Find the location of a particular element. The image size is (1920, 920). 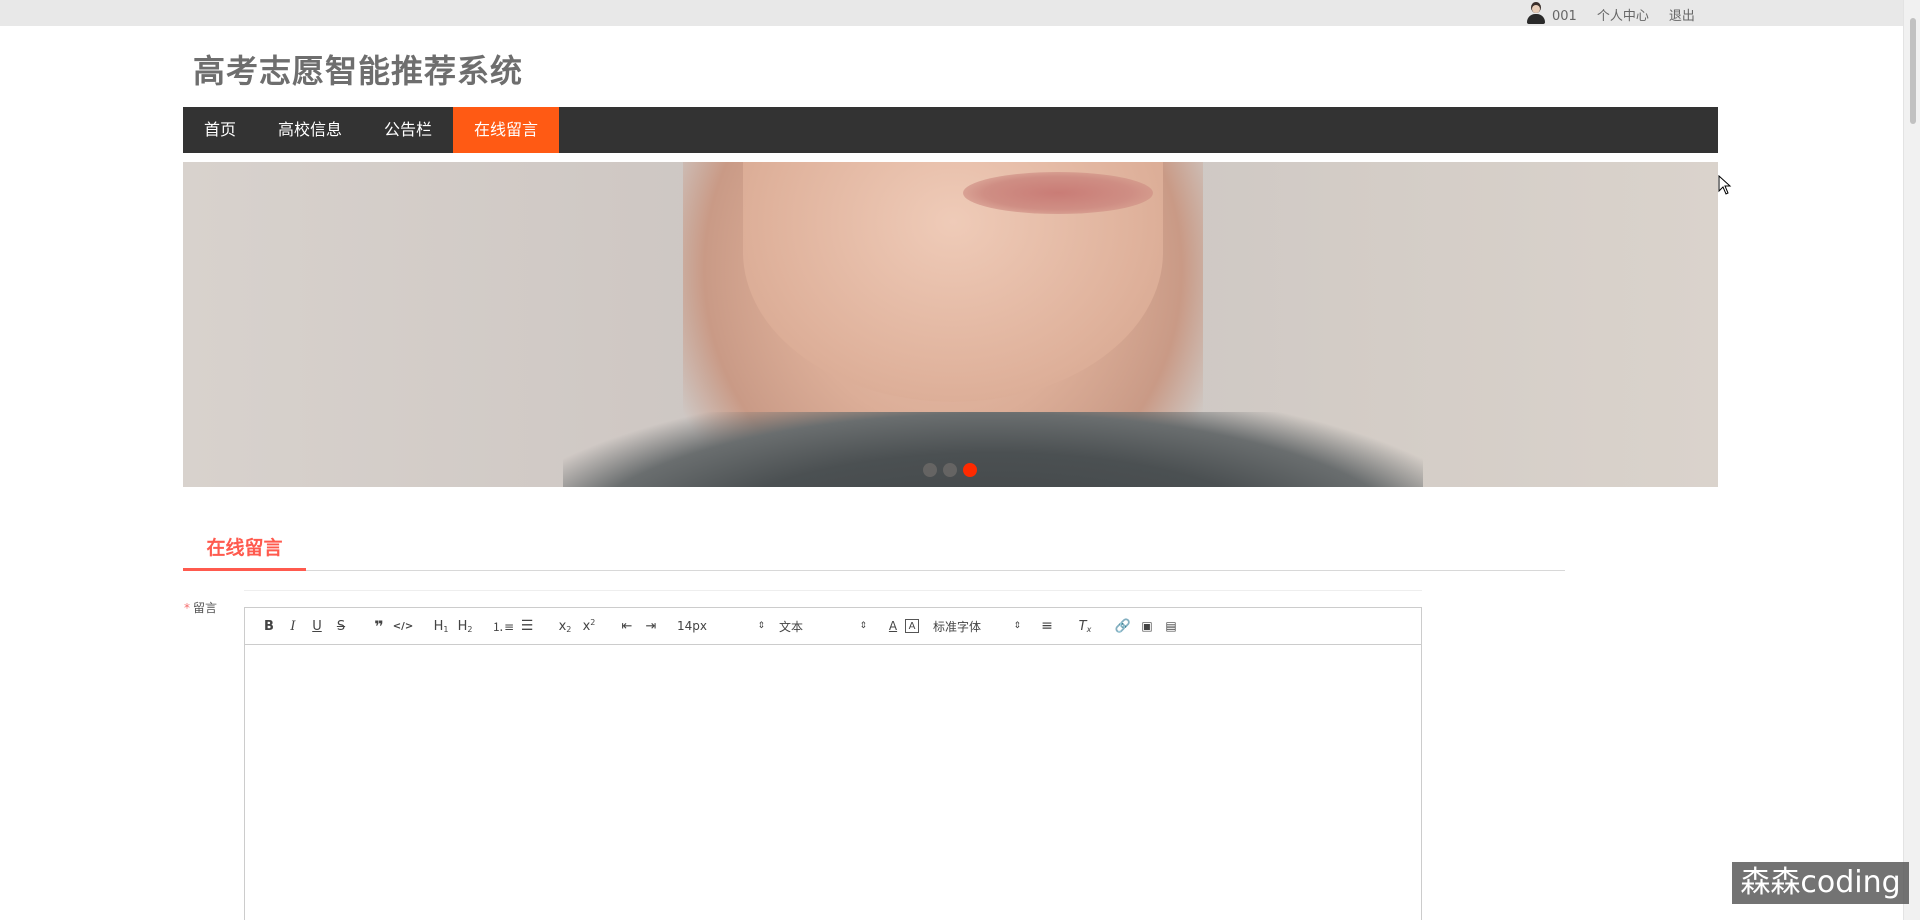

font-family-picker: 标准字体 ⇕ is located at coordinates (977, 626).